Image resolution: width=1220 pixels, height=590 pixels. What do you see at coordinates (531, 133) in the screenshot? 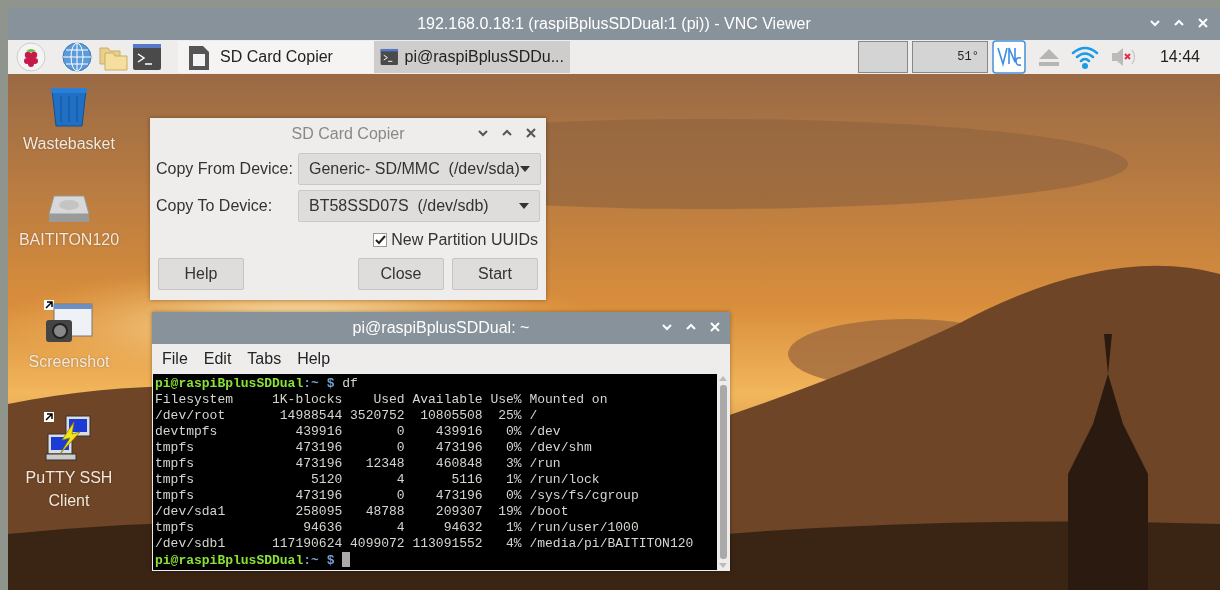
I see `close-icon` at bounding box center [531, 133].